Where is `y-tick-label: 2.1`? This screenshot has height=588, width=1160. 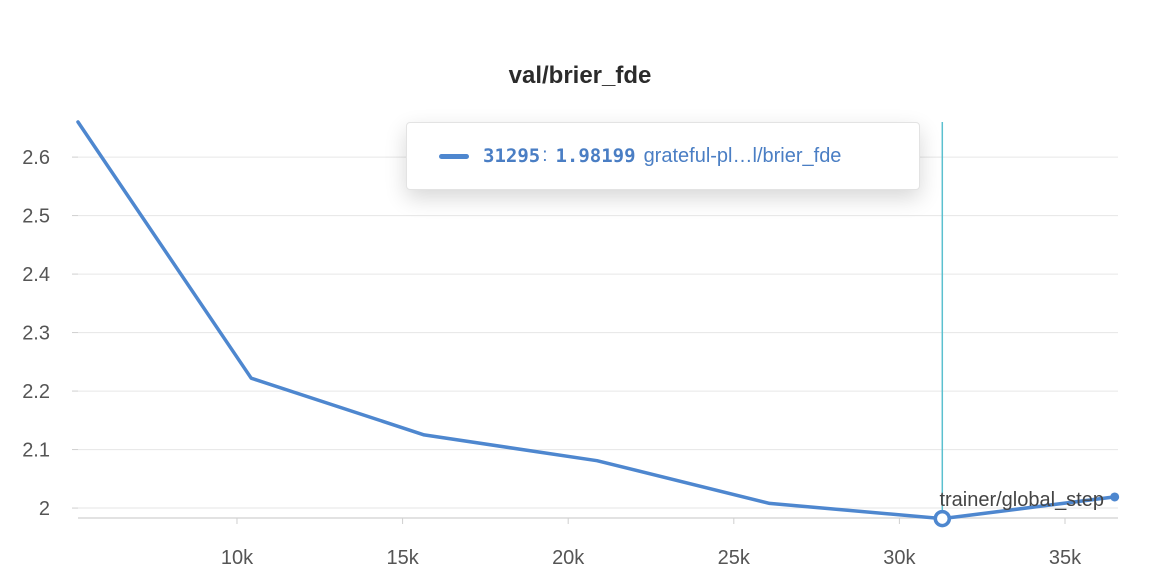 y-tick-label: 2.1 is located at coordinates (36, 451).